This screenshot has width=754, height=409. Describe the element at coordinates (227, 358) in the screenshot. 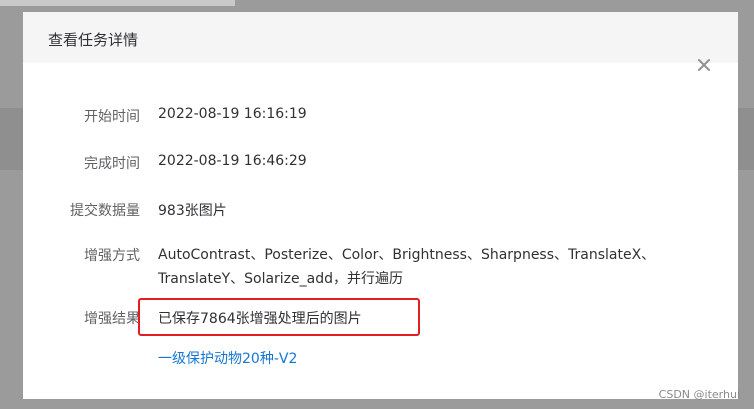

I see `dataset-link: 一级保护动物20种-V2` at that location.